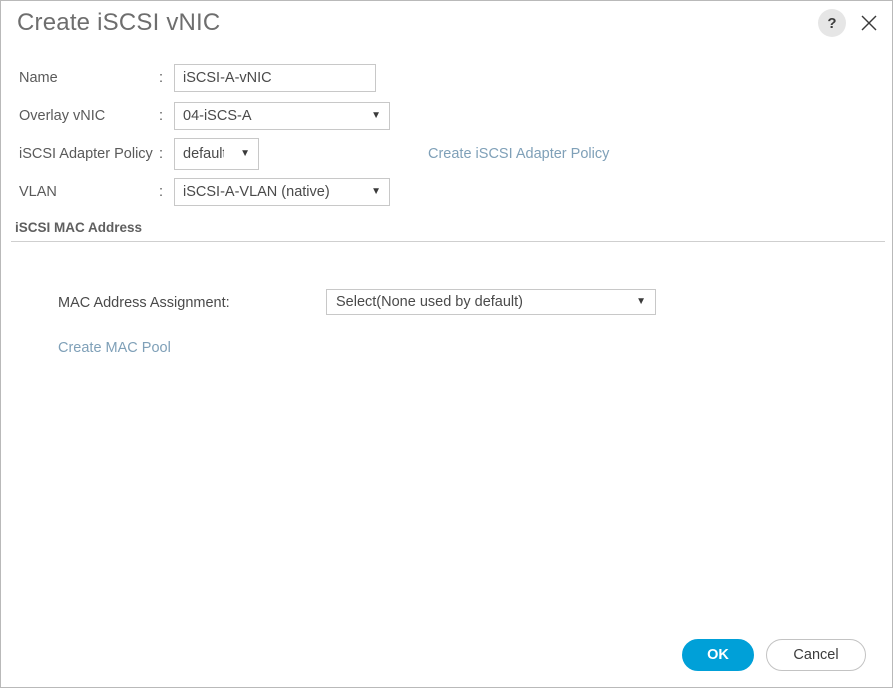  What do you see at coordinates (38, 78) in the screenshot?
I see `name-label: Name` at bounding box center [38, 78].